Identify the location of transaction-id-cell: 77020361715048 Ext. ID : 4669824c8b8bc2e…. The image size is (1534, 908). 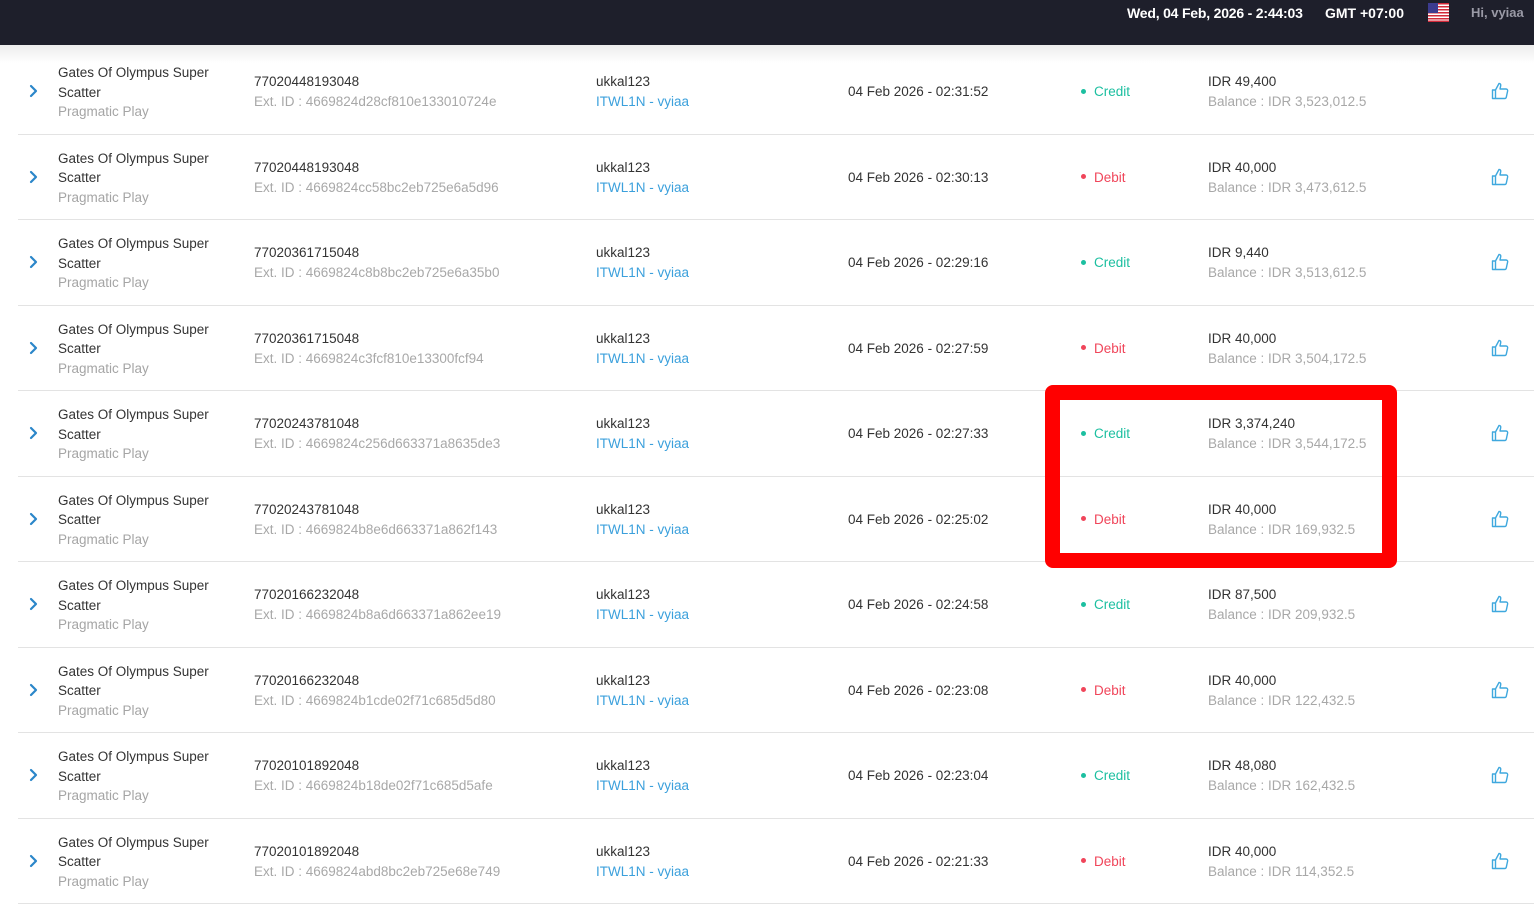
(376, 263).